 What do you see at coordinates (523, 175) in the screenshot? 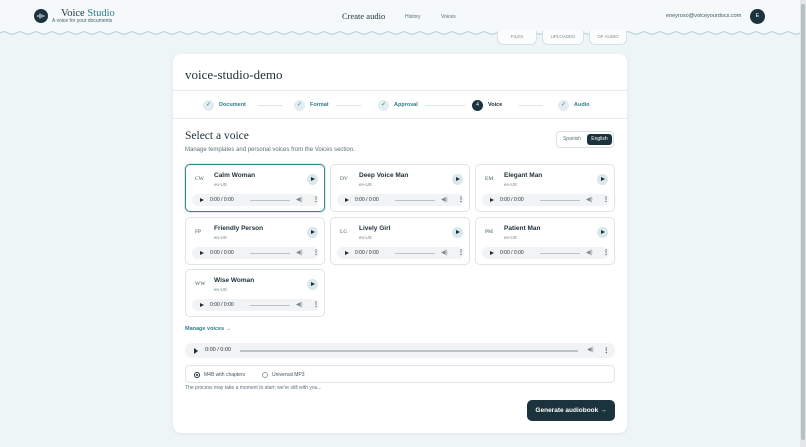
I see `voice-name: Elegant Man` at bounding box center [523, 175].